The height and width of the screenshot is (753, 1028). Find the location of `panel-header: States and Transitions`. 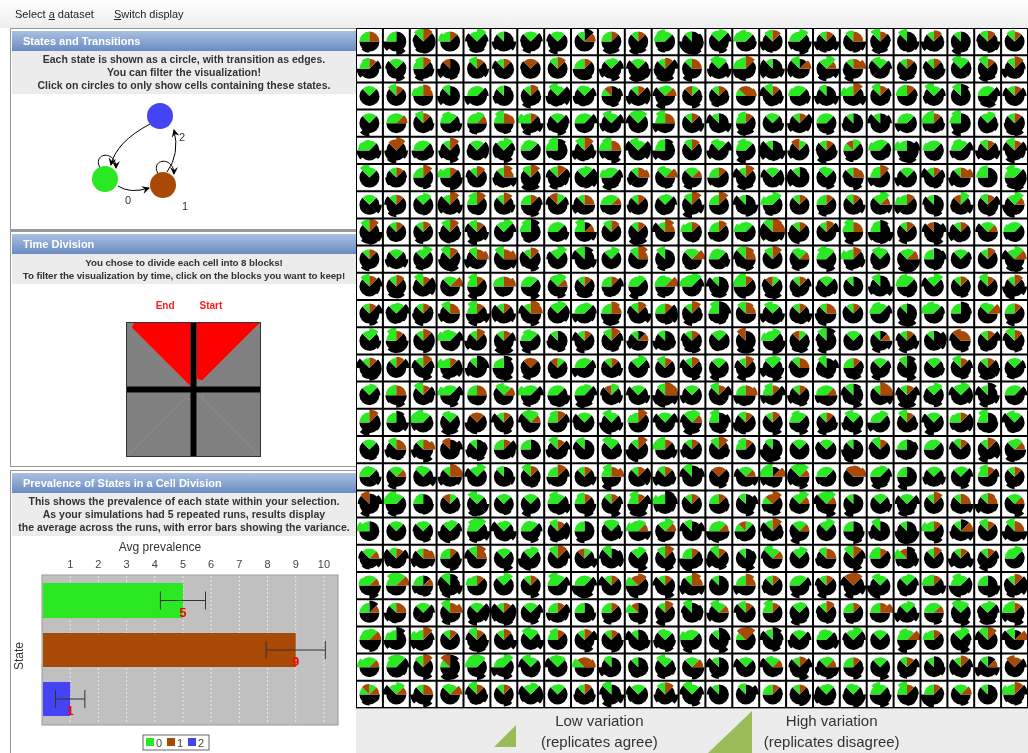

panel-header: States and Transitions is located at coordinates (184, 41).